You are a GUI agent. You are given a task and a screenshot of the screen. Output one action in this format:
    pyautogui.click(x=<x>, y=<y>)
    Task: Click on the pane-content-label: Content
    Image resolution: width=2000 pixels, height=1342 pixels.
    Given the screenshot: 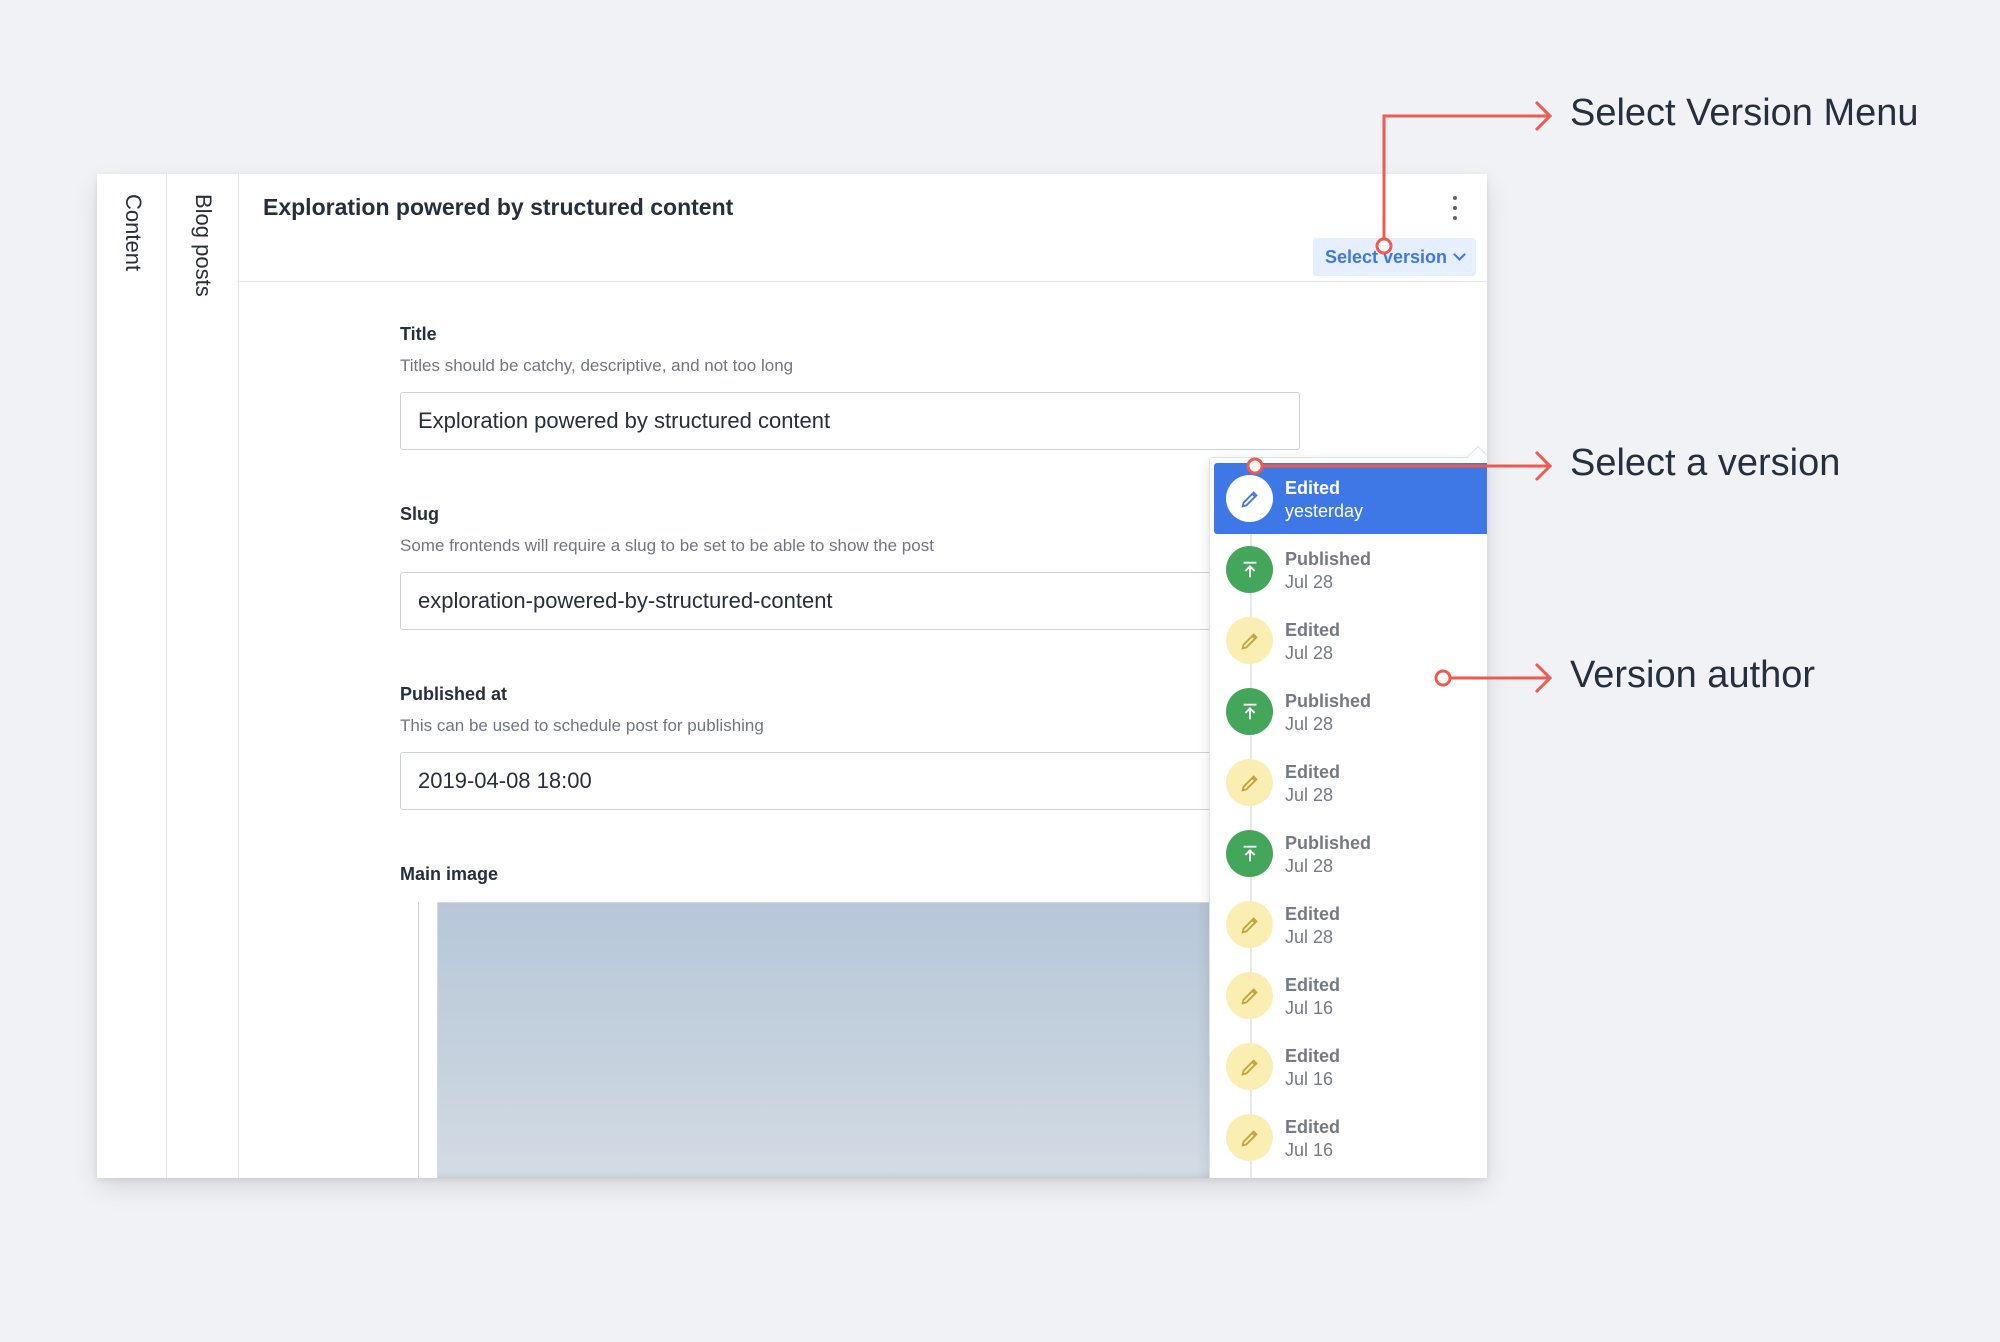 What is the action you would take?
    pyautogui.click(x=133, y=233)
    